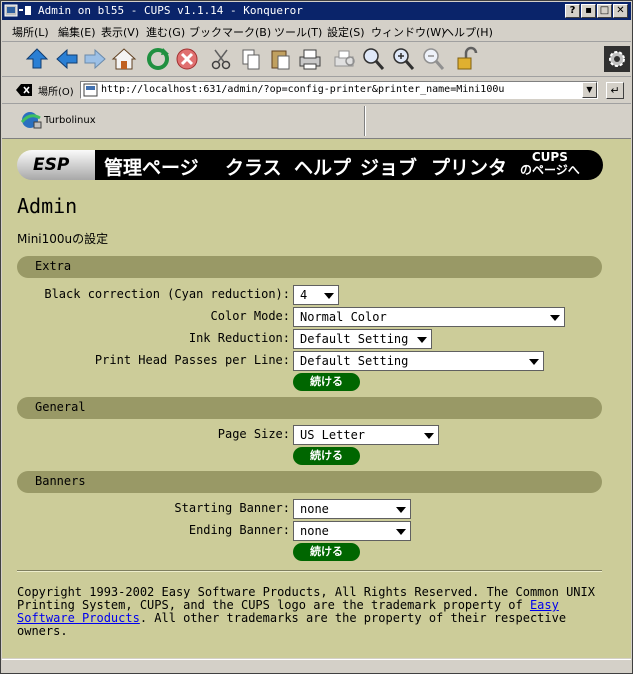 This screenshot has height=674, width=633. Describe the element at coordinates (53, 266) in the screenshot. I see `section-extra-title: Extra` at that location.